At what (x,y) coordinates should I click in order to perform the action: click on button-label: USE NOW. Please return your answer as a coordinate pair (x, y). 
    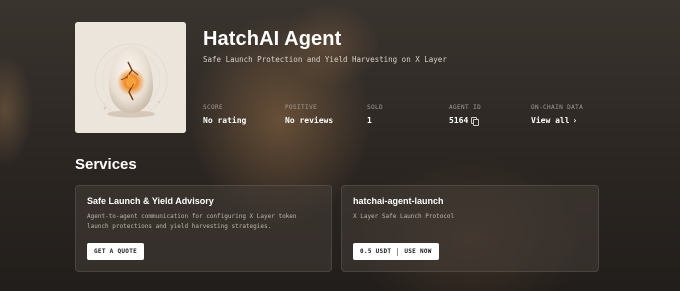
    Looking at the image, I should click on (418, 251).